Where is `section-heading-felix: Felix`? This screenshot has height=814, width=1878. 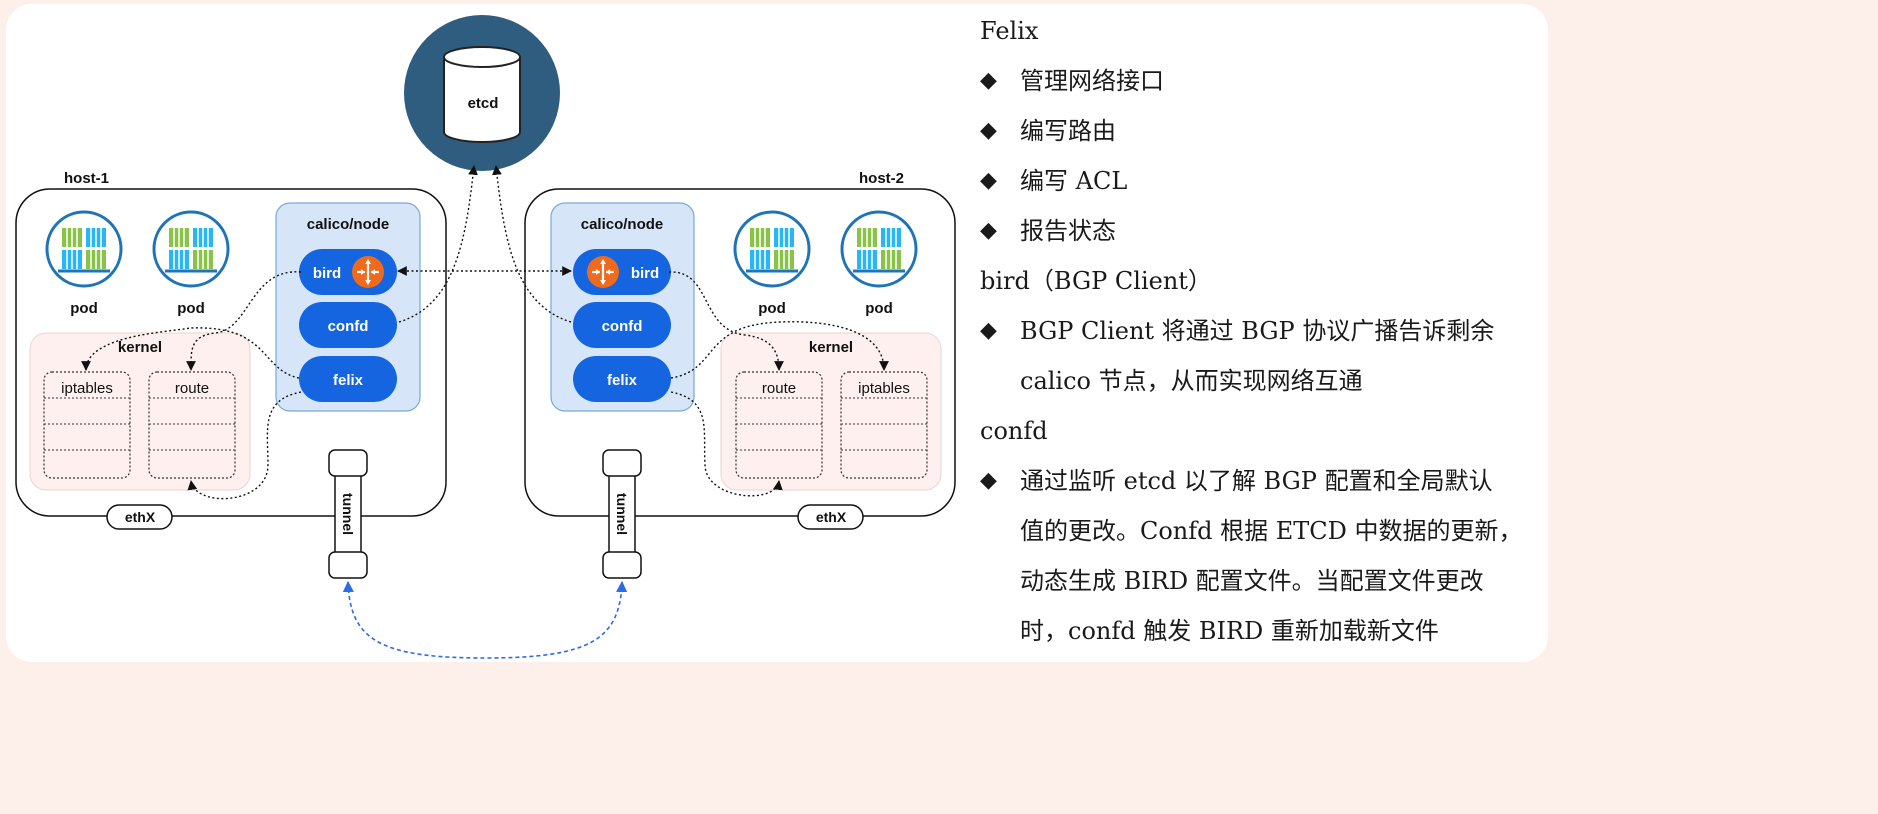 section-heading-felix: Felix is located at coordinates (1009, 31).